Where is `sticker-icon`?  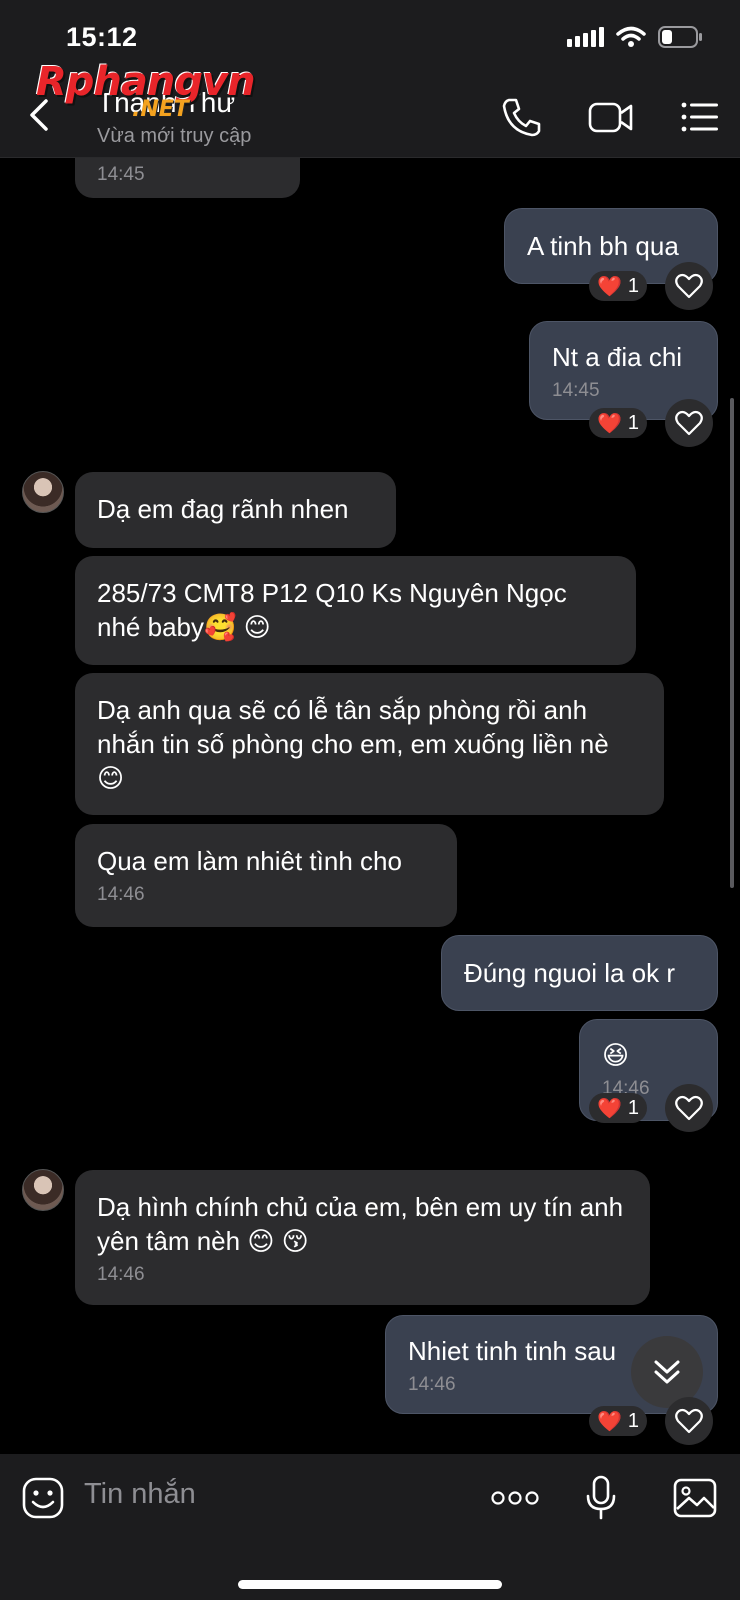 sticker-icon is located at coordinates (43, 1498).